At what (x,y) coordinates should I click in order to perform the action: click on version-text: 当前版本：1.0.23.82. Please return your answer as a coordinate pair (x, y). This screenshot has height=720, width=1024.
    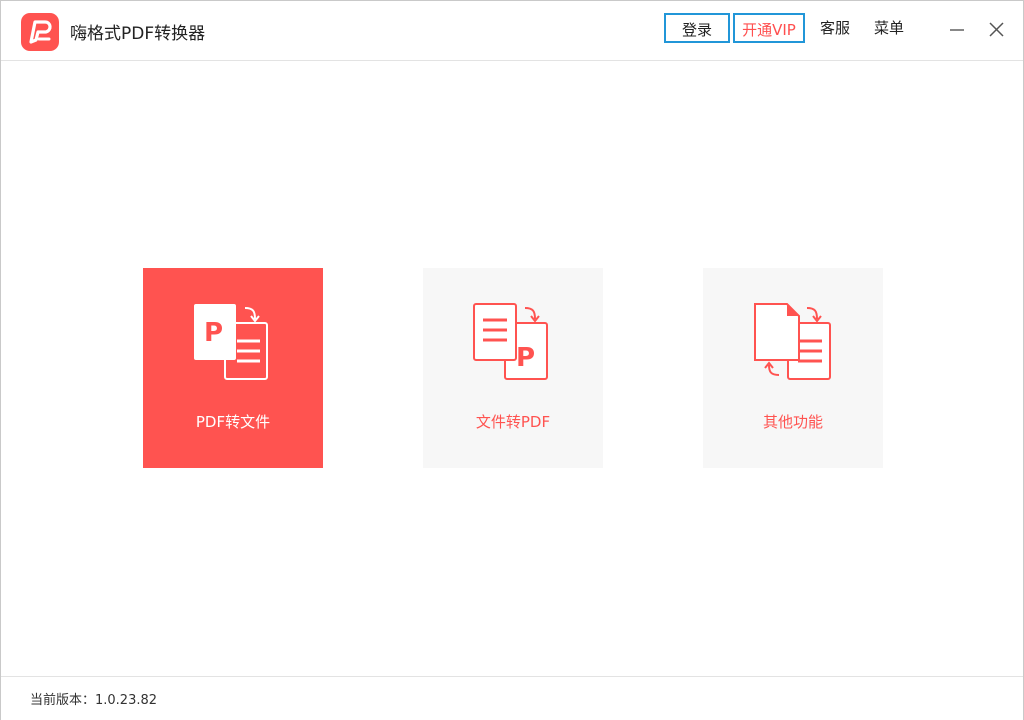
    Looking at the image, I should click on (94, 700).